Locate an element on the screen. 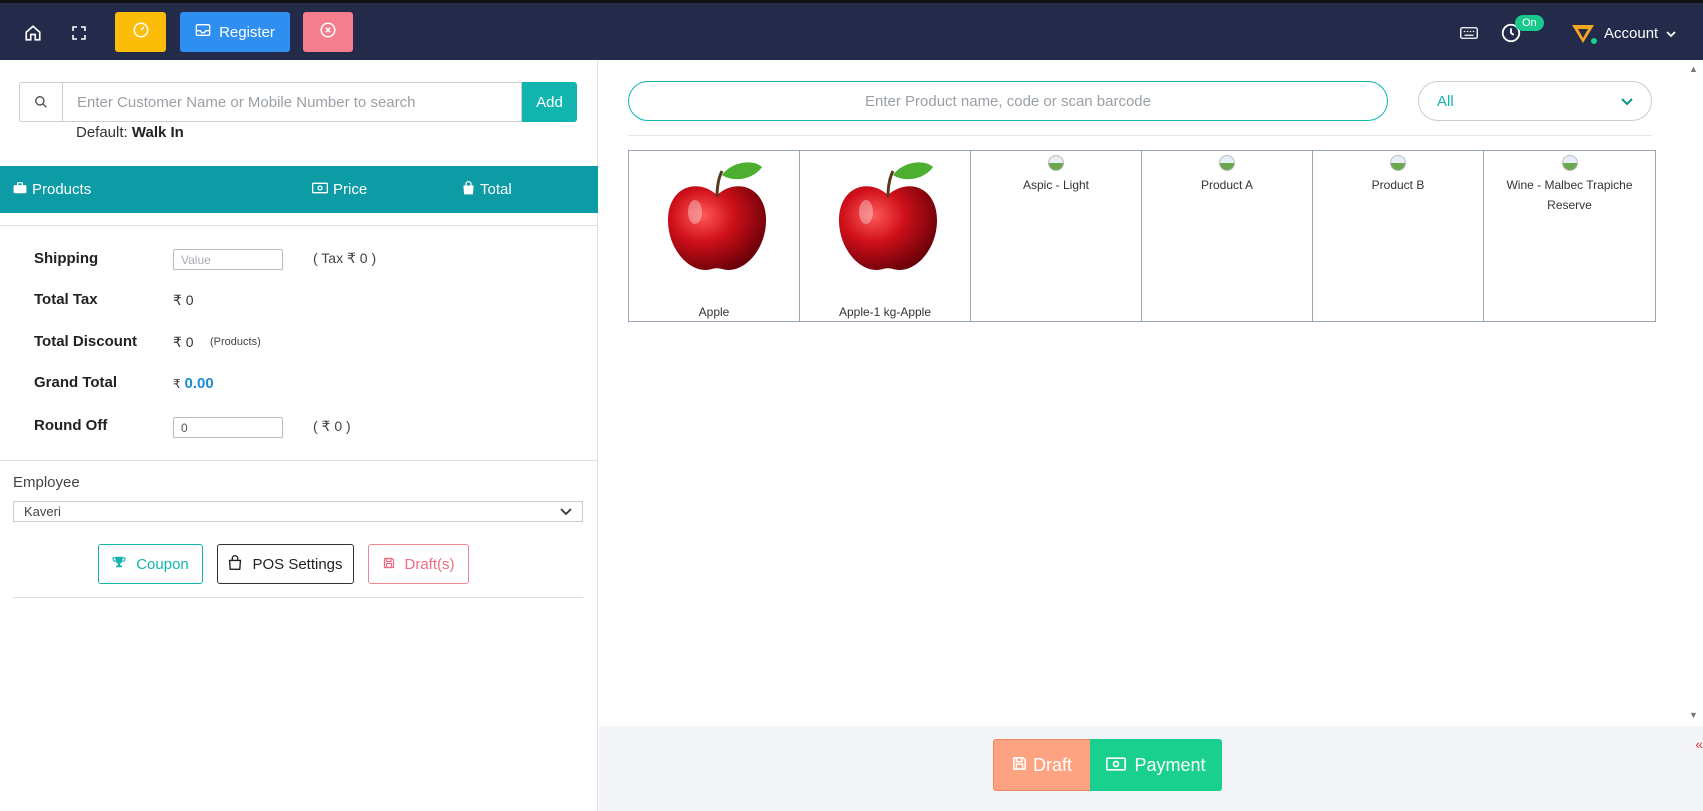 This screenshot has height=811, width=1703. coupon-label: Coupon is located at coordinates (162, 564).